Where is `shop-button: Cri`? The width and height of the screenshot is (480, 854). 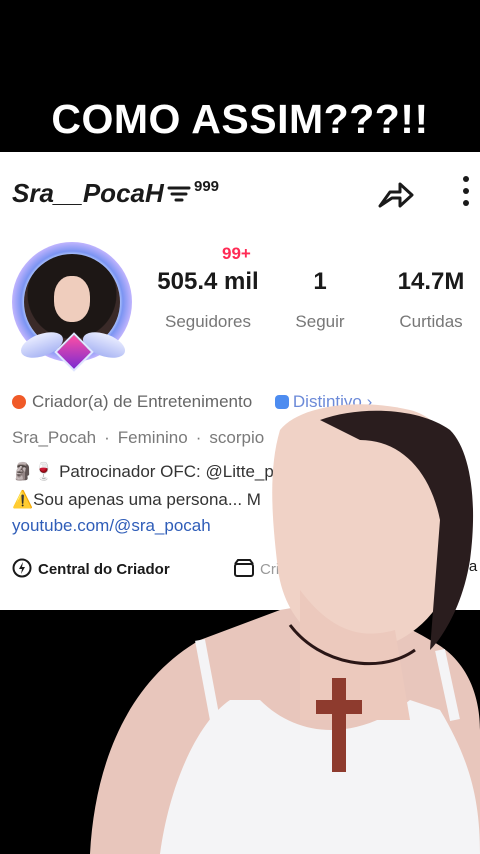
shop-button: Cri is located at coordinates (255, 568).